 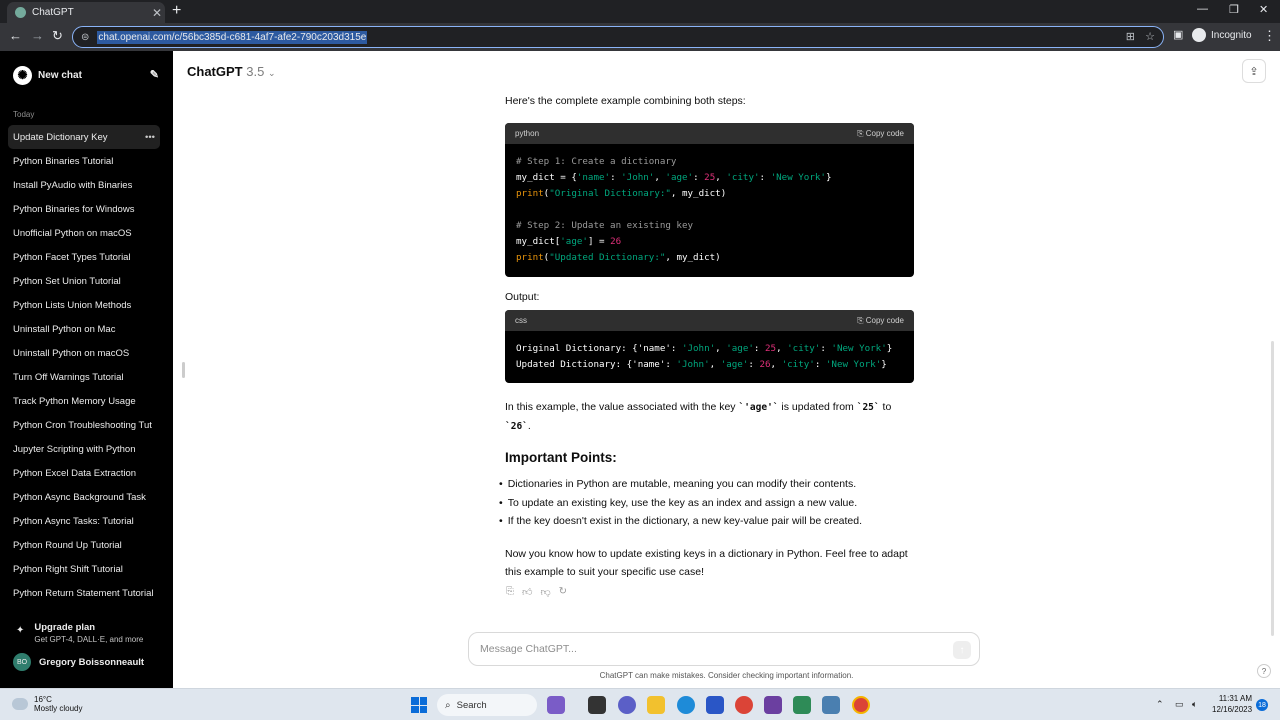 I want to click on history-item: Track Python Memory Usage, so click(x=84, y=401).